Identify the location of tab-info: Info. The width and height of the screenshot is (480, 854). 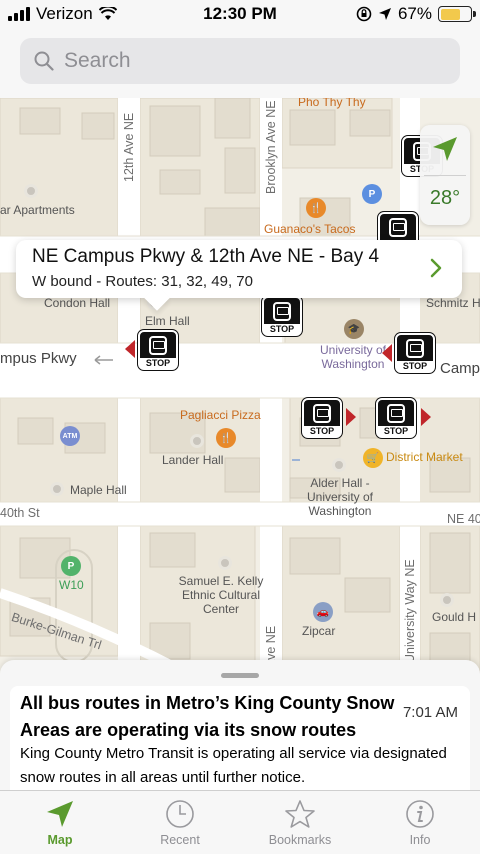
(420, 822).